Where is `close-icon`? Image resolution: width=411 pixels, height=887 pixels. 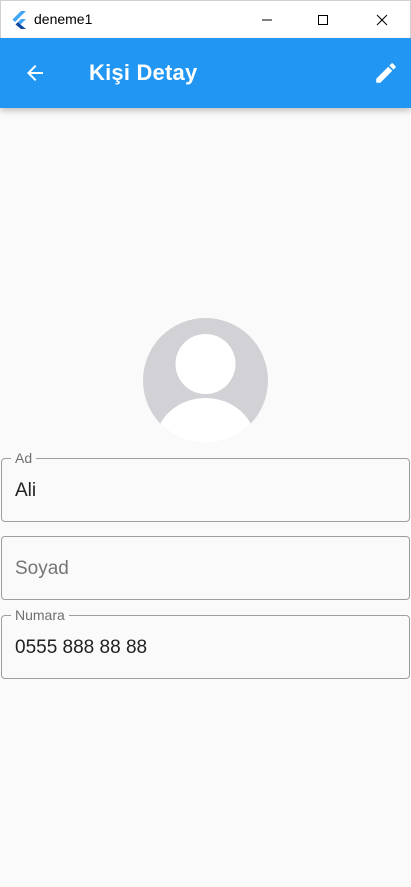
close-icon is located at coordinates (382, 20).